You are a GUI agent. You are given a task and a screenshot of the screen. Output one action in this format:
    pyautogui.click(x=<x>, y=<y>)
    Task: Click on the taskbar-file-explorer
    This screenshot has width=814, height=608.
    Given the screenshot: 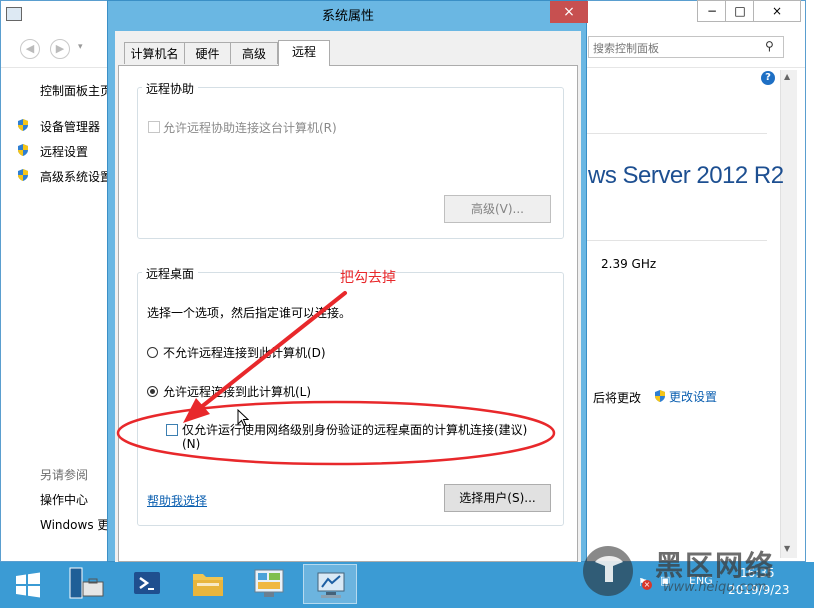 What is the action you would take?
    pyautogui.click(x=208, y=584)
    